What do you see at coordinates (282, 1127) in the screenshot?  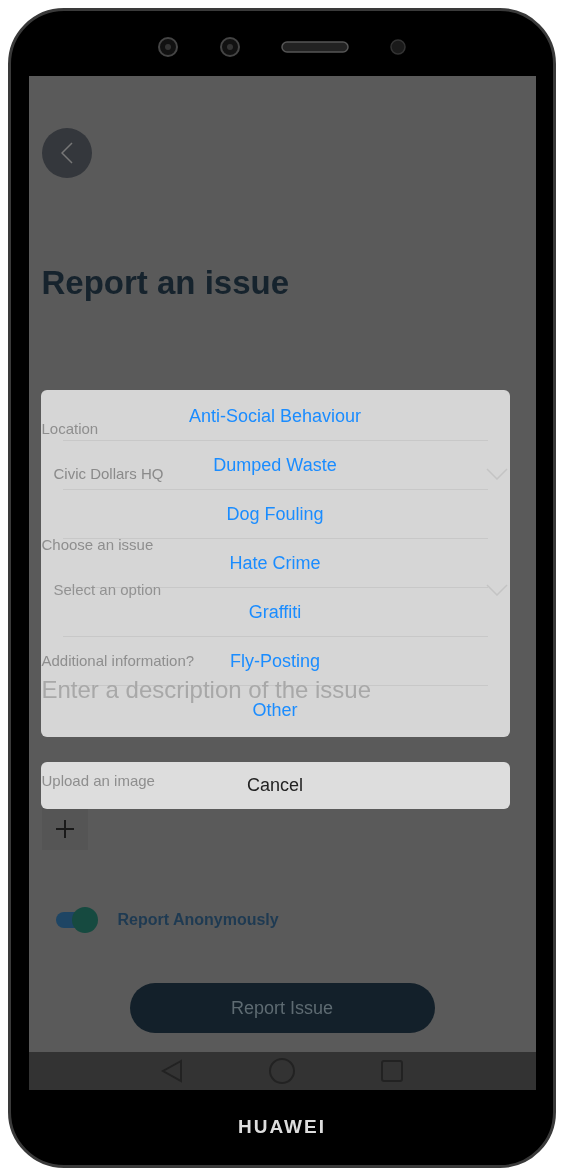 I see `brand-logo: HUAWEI` at bounding box center [282, 1127].